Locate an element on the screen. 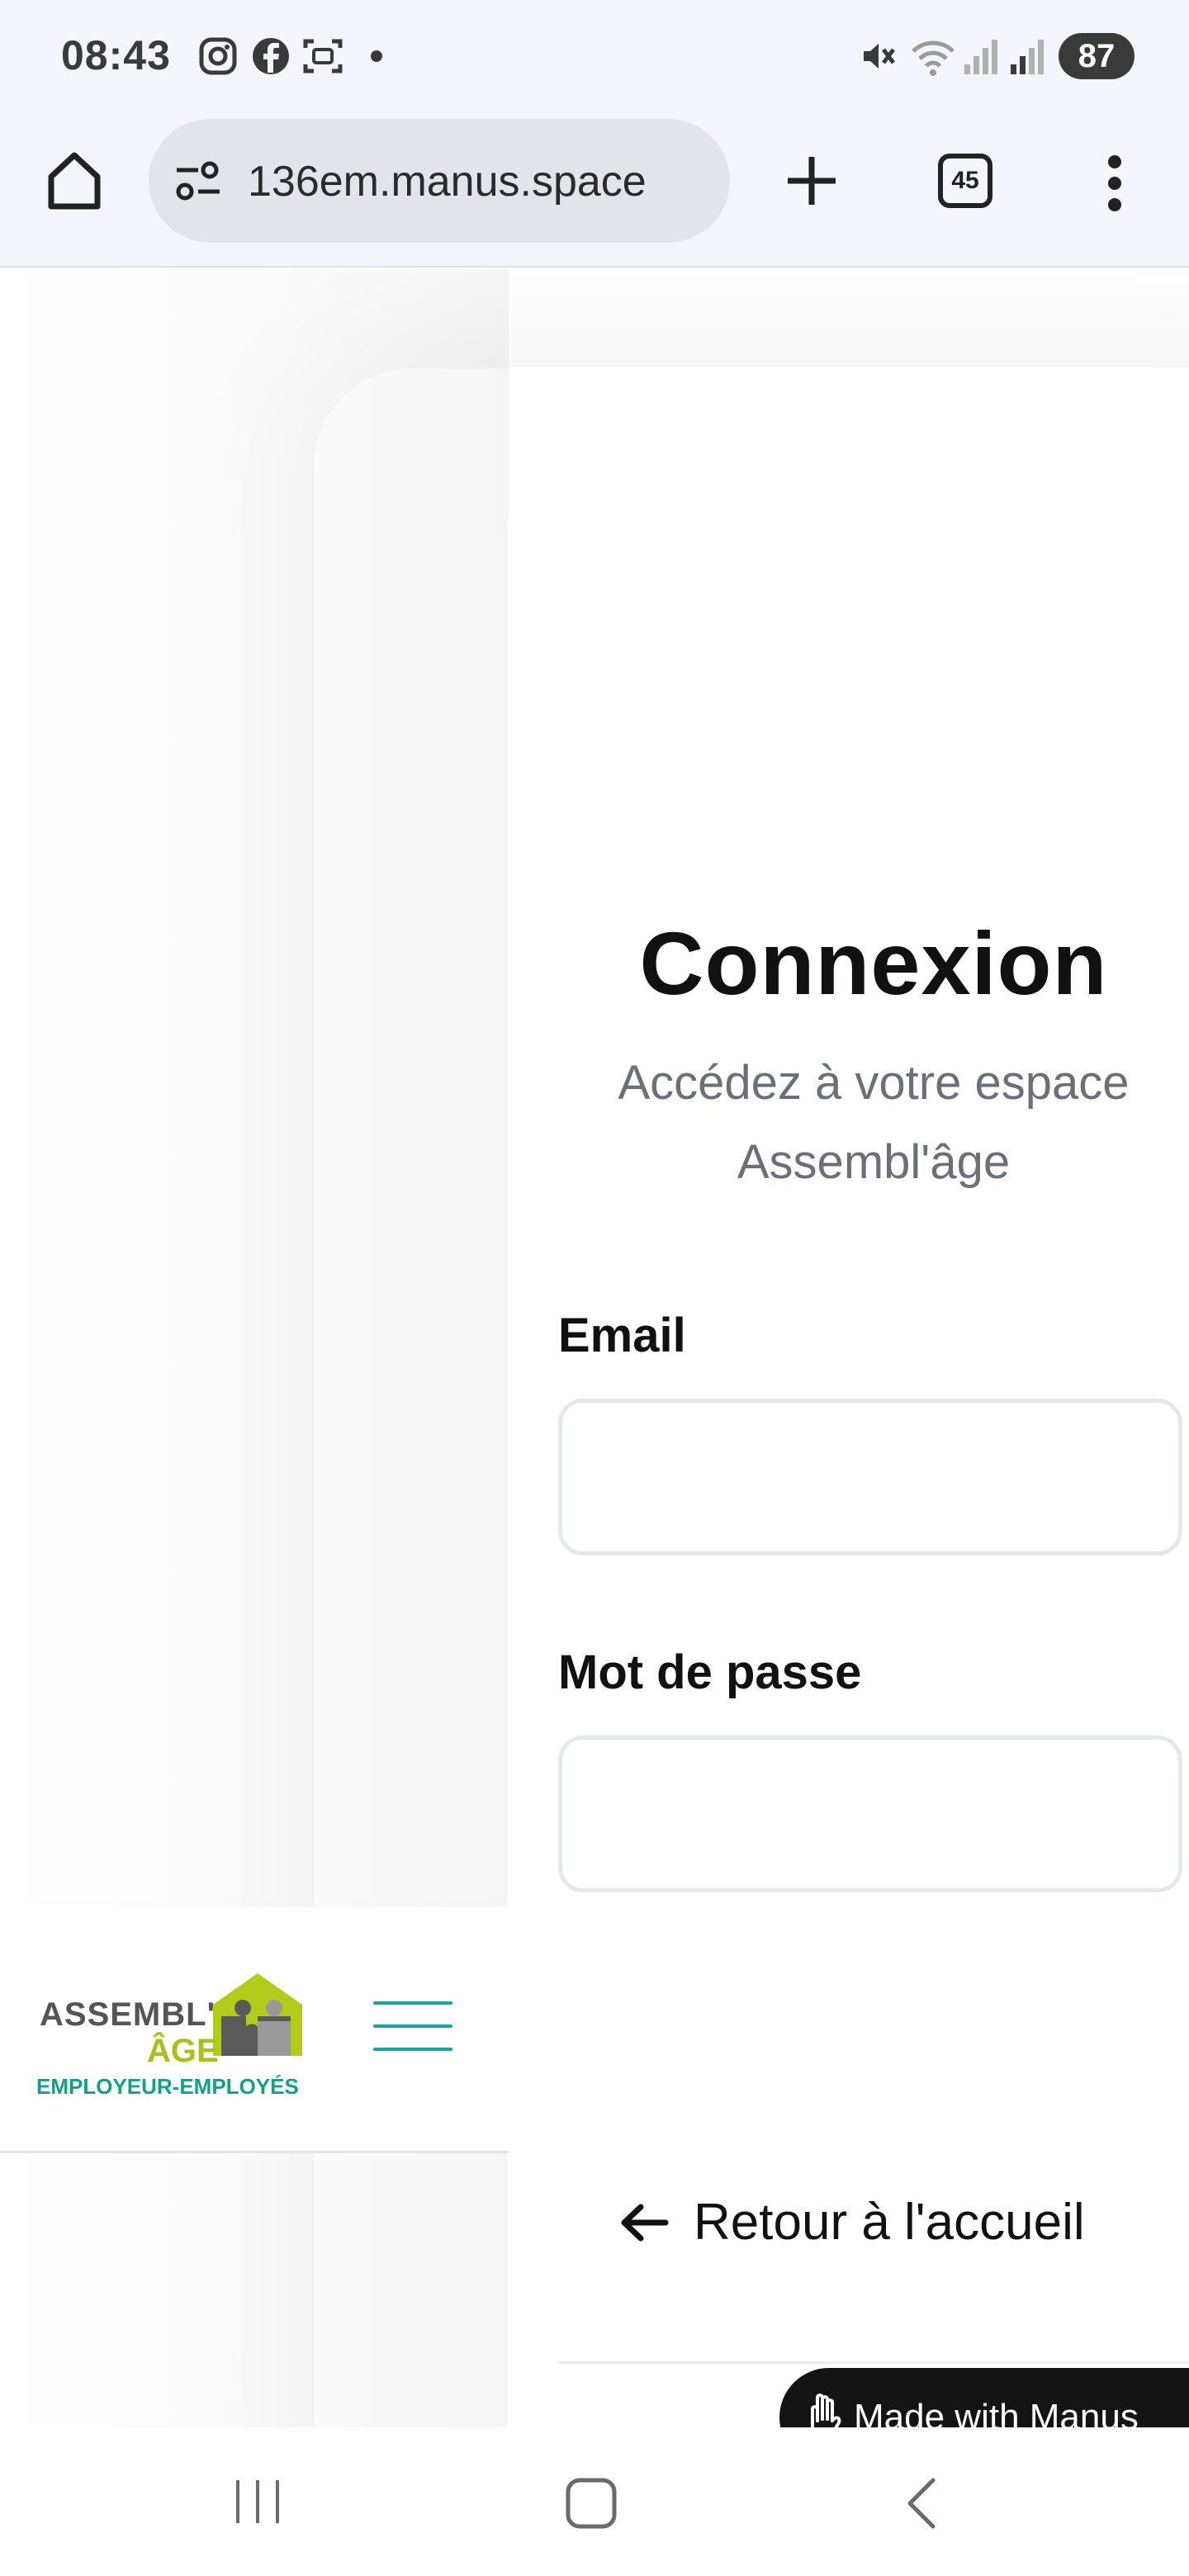 This screenshot has width=1189, height=2576. new-tab-icon is located at coordinates (811, 181).